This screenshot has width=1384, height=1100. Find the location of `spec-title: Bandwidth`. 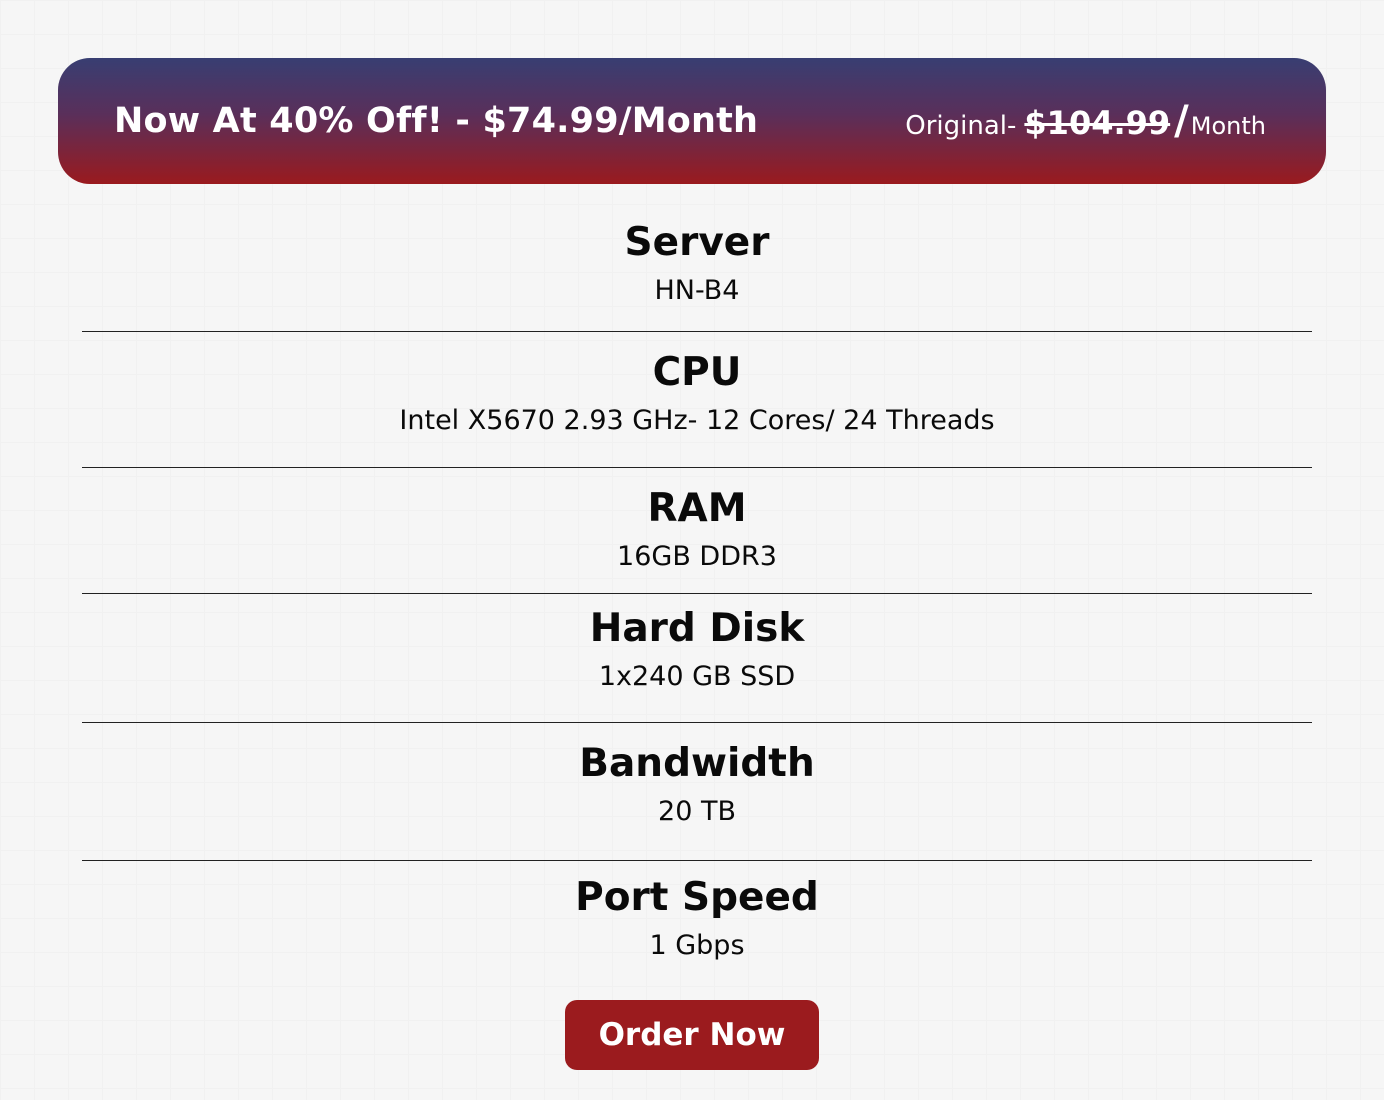

spec-title: Bandwidth is located at coordinates (697, 763).